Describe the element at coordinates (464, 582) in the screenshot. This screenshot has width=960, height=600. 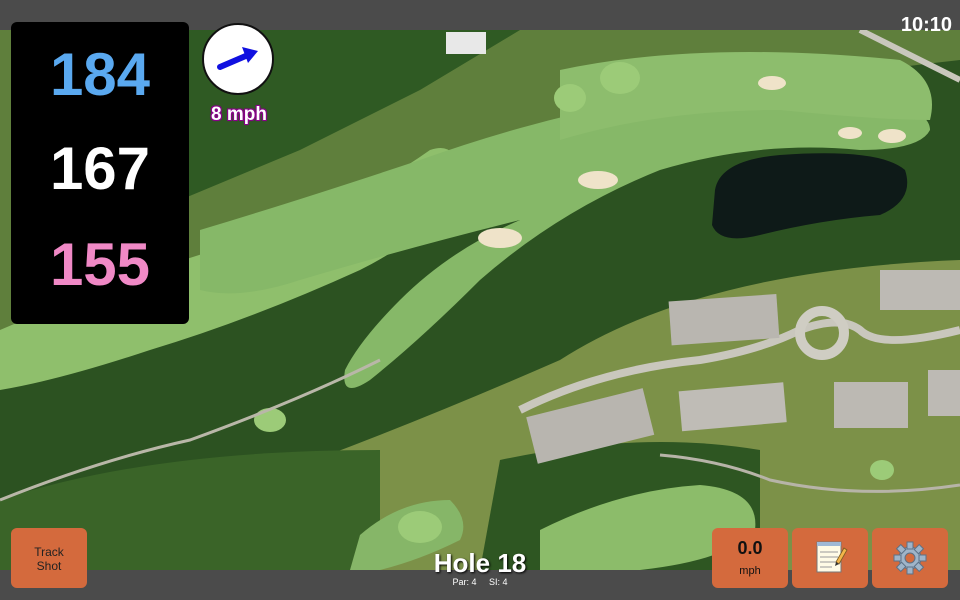
I see `hole-par: Par: 4` at that location.